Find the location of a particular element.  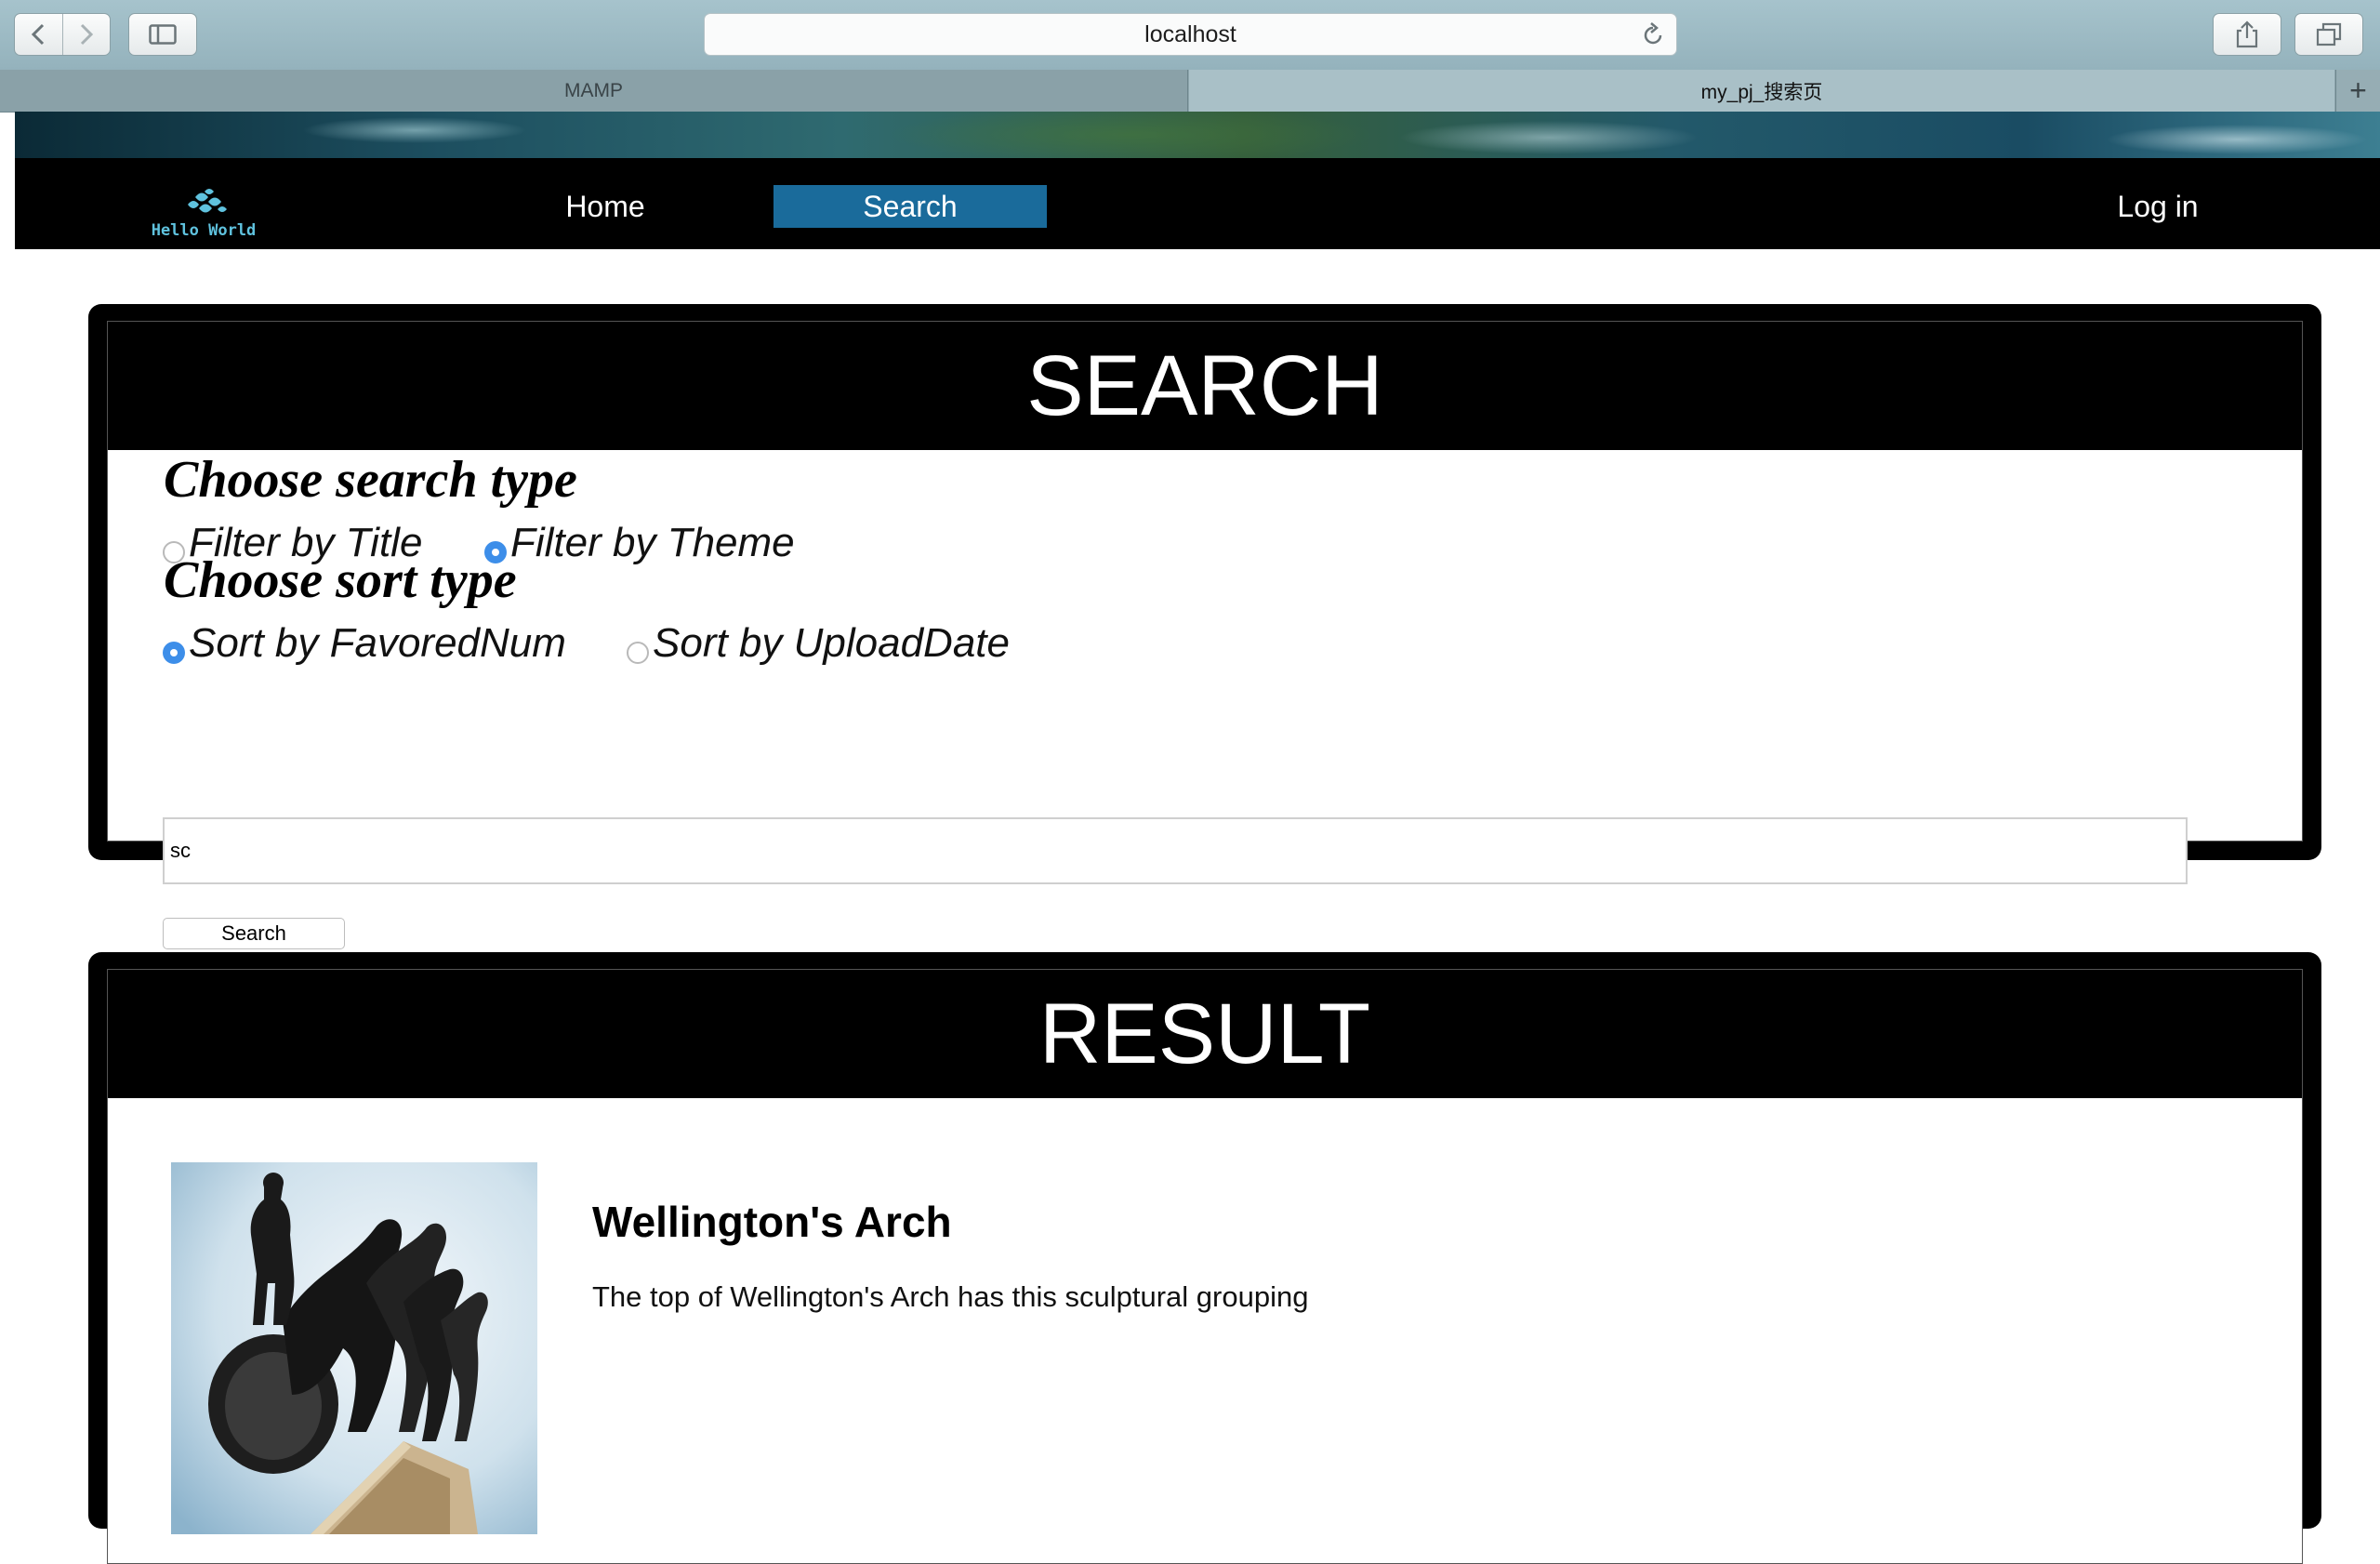

tab-label: my_pj_搜索页 is located at coordinates (1761, 92).